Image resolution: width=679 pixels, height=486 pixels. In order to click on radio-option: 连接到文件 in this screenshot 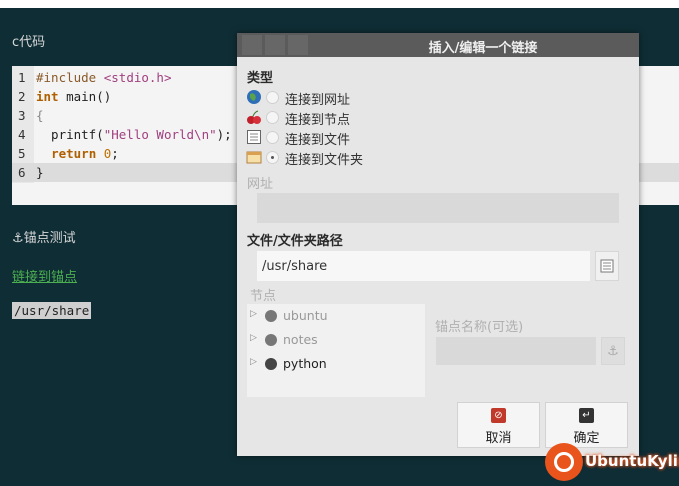, I will do `click(346, 137)`.